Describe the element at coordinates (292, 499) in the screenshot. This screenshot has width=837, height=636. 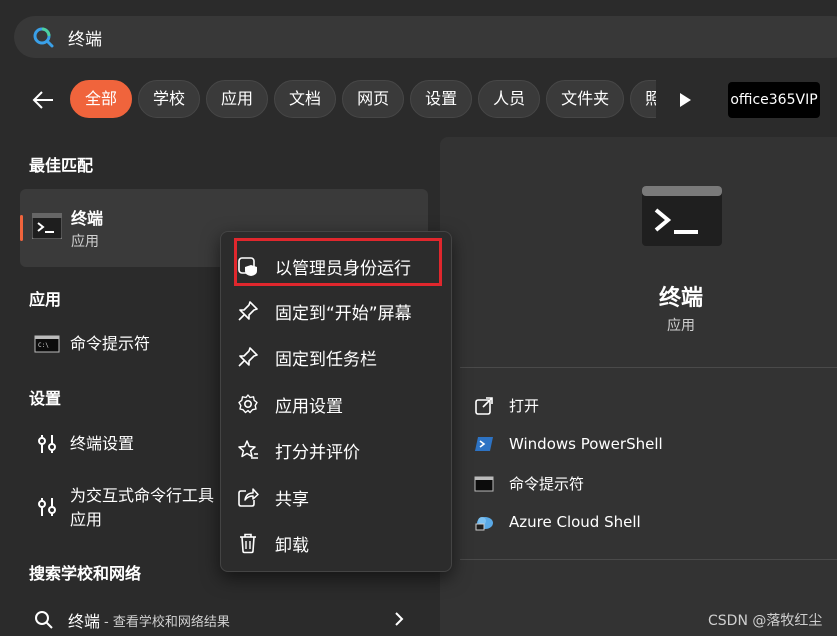
I see `menu-item-label: 共享` at that location.